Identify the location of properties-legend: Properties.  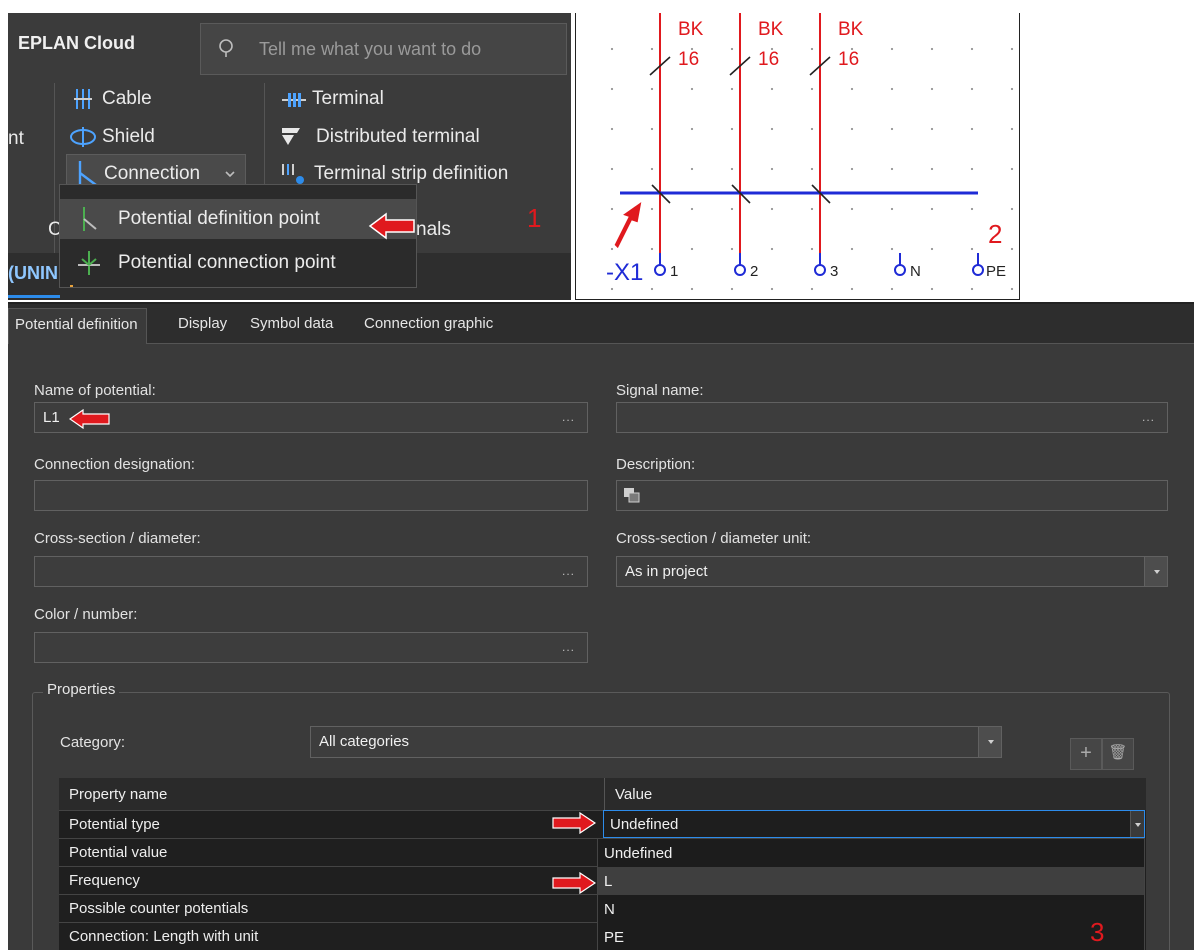
(81, 689).